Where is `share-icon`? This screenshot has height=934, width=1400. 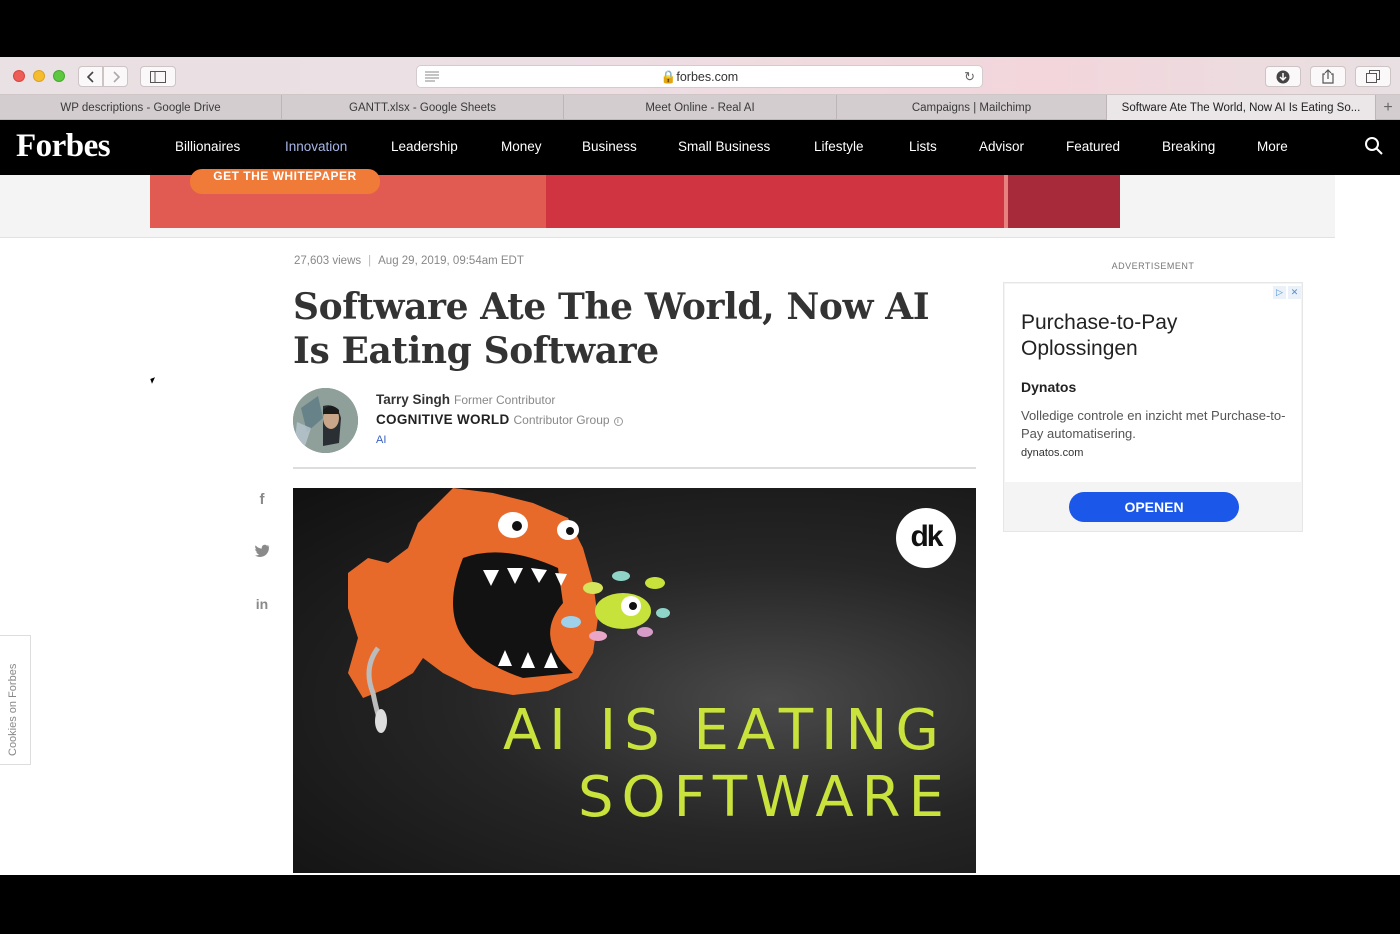 share-icon is located at coordinates (1328, 76).